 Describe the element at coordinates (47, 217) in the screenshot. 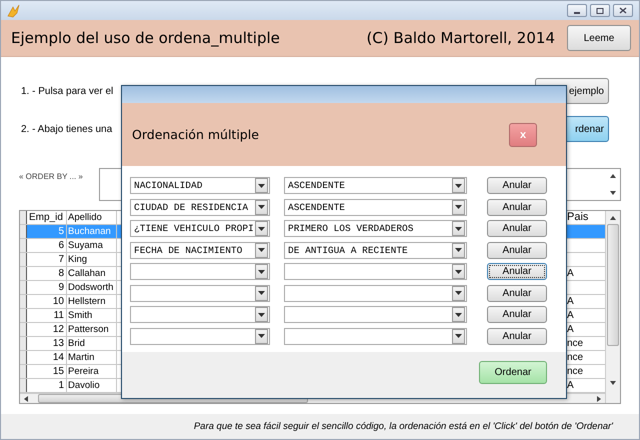

I see `column-header: Emp_id` at that location.